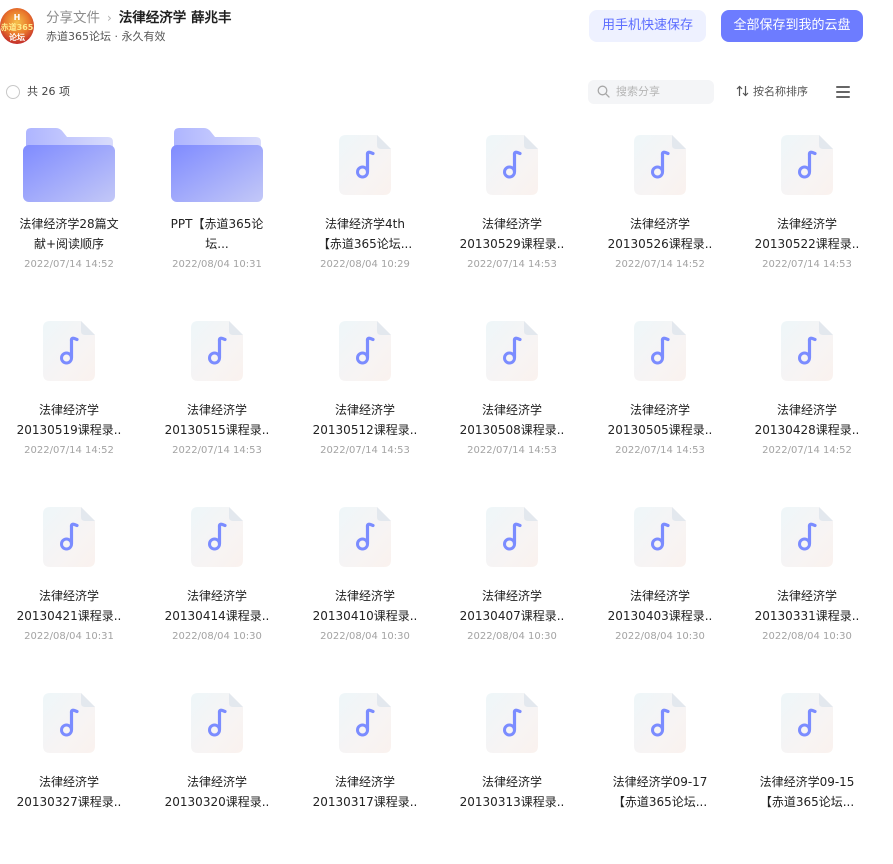 The image size is (893, 864). I want to click on item-date: 2022/08/04 10:31, so click(69, 636).